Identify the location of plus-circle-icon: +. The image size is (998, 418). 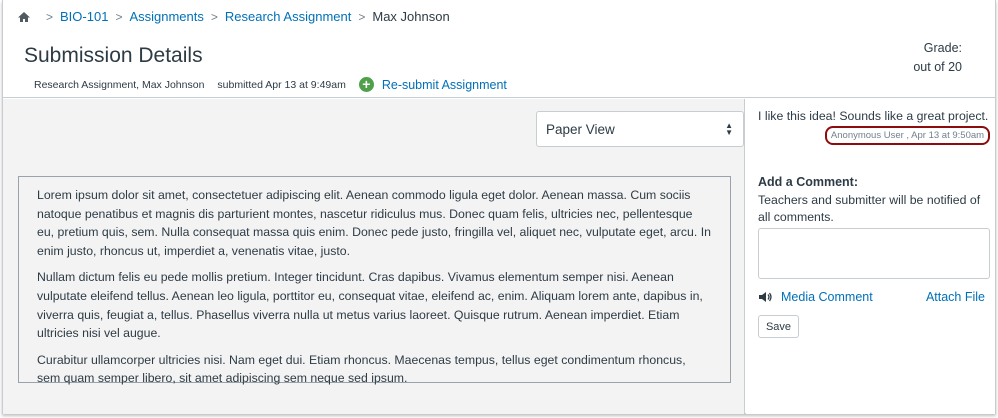
(366, 84).